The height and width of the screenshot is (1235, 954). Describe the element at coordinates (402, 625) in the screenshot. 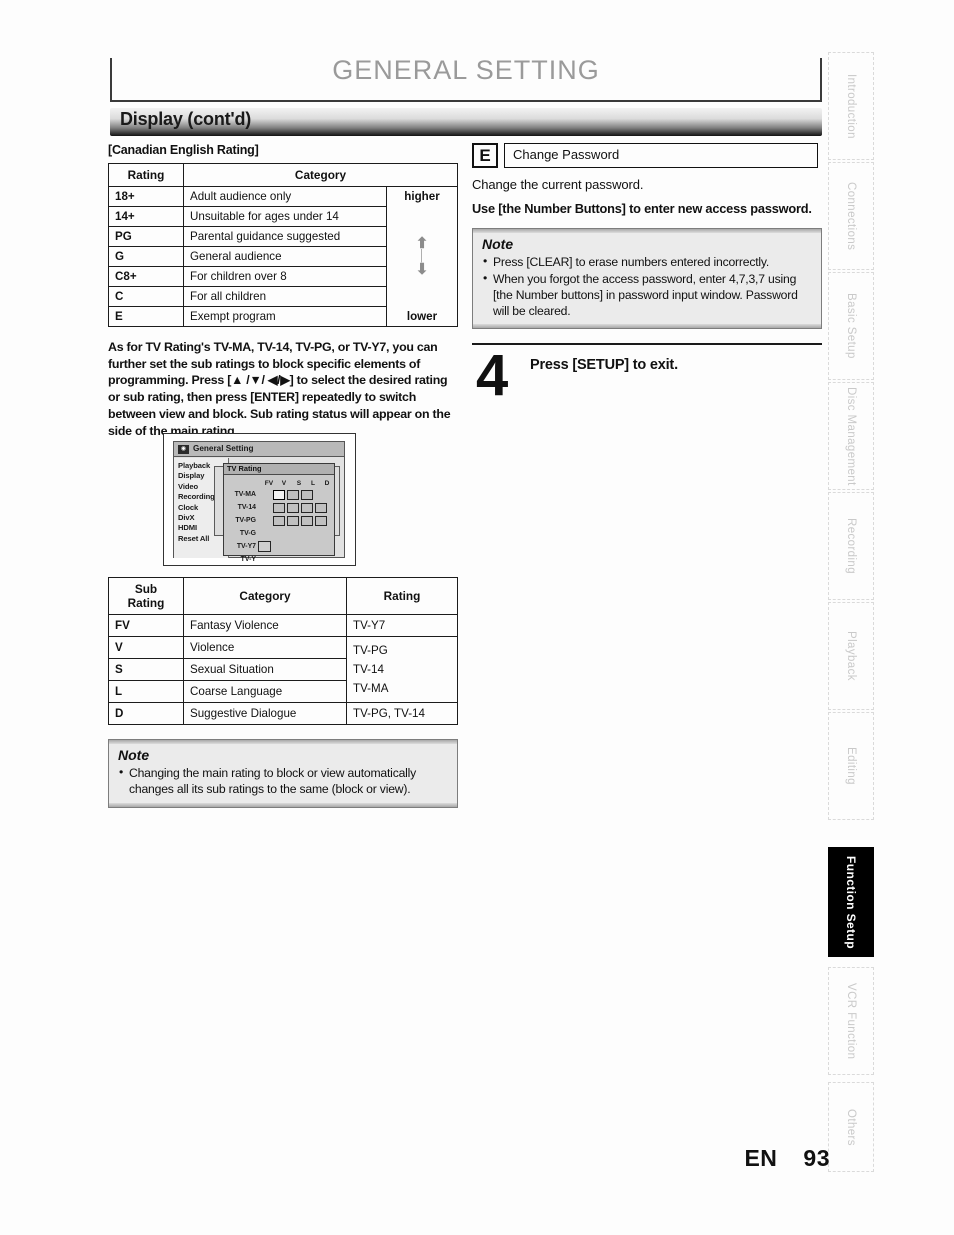

I see `sub-rating-applies-to: TV-Y7` at that location.